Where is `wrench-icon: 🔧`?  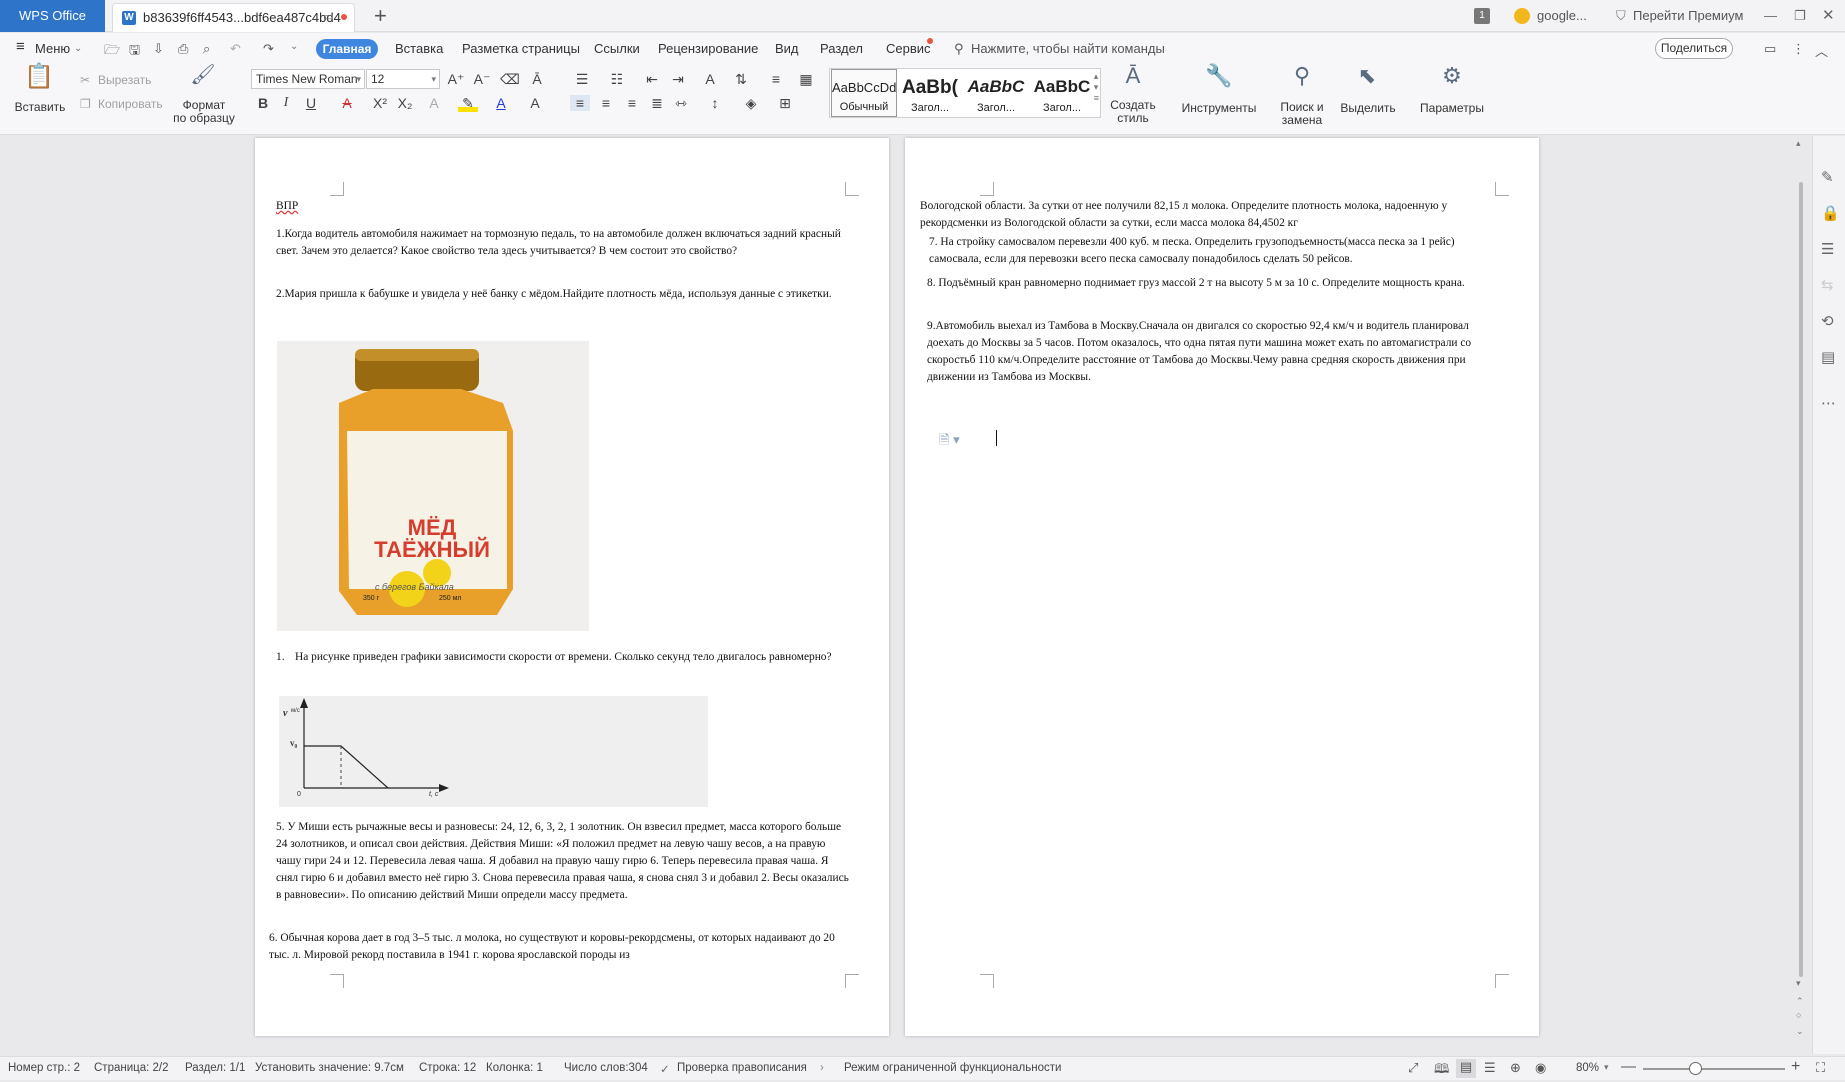 wrench-icon: 🔧 is located at coordinates (1219, 76).